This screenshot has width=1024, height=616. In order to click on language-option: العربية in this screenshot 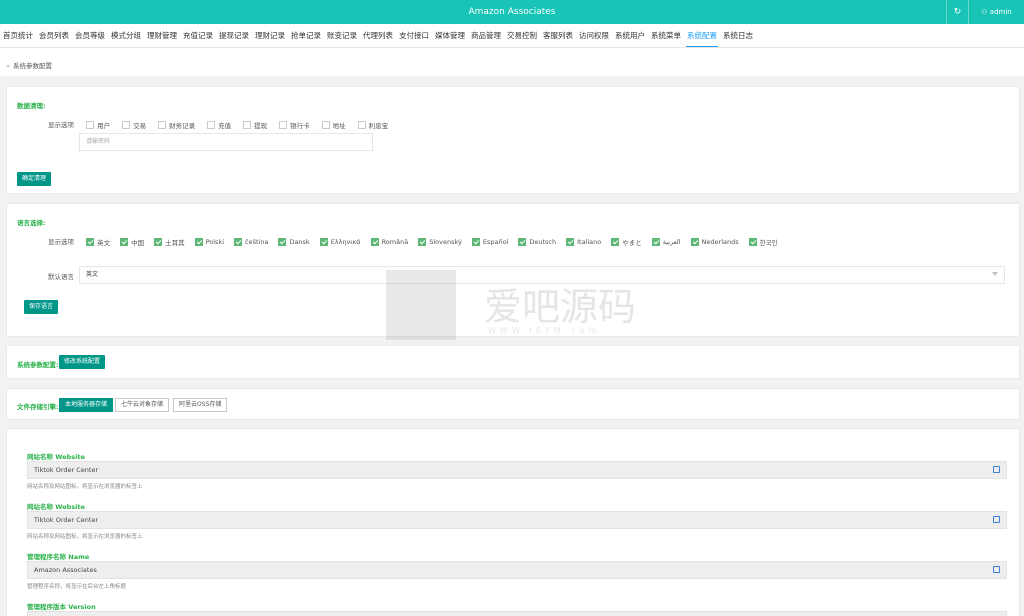, I will do `click(666, 242)`.